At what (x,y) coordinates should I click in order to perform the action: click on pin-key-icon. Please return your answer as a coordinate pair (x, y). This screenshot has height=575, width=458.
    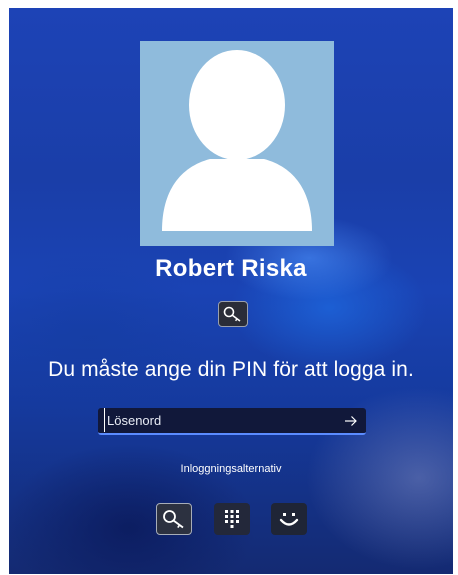
    Looking at the image, I should click on (233, 314).